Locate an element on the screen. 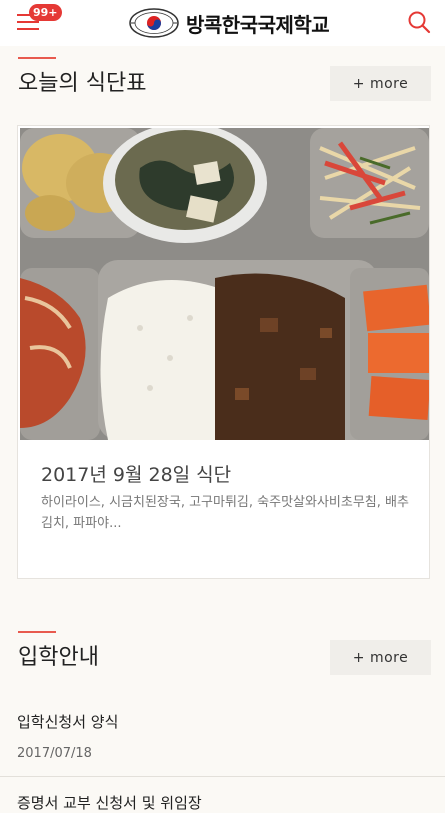  meal-more-button: + more is located at coordinates (380, 83).